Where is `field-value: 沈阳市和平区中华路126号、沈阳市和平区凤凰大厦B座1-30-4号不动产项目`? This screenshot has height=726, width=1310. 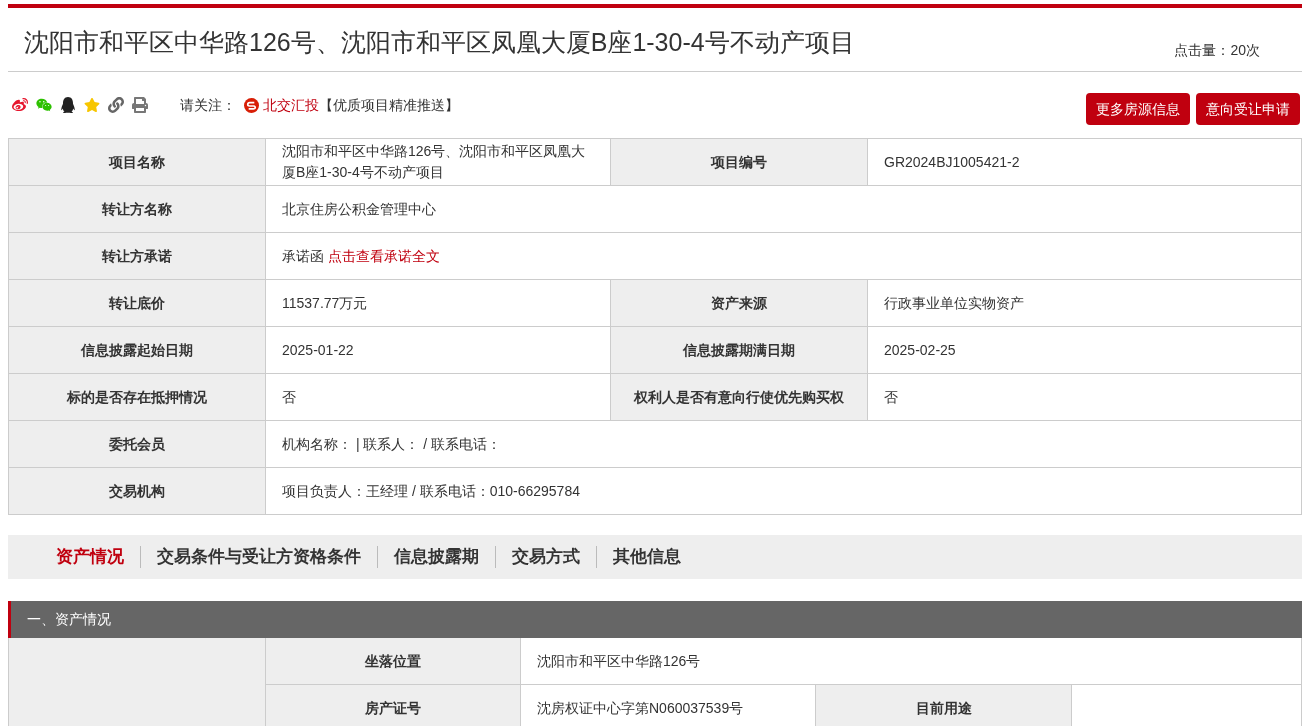 field-value: 沈阳市和平区中华路126号、沈阳市和平区凤凰大厦B座1-30-4号不动产项目 is located at coordinates (434, 162).